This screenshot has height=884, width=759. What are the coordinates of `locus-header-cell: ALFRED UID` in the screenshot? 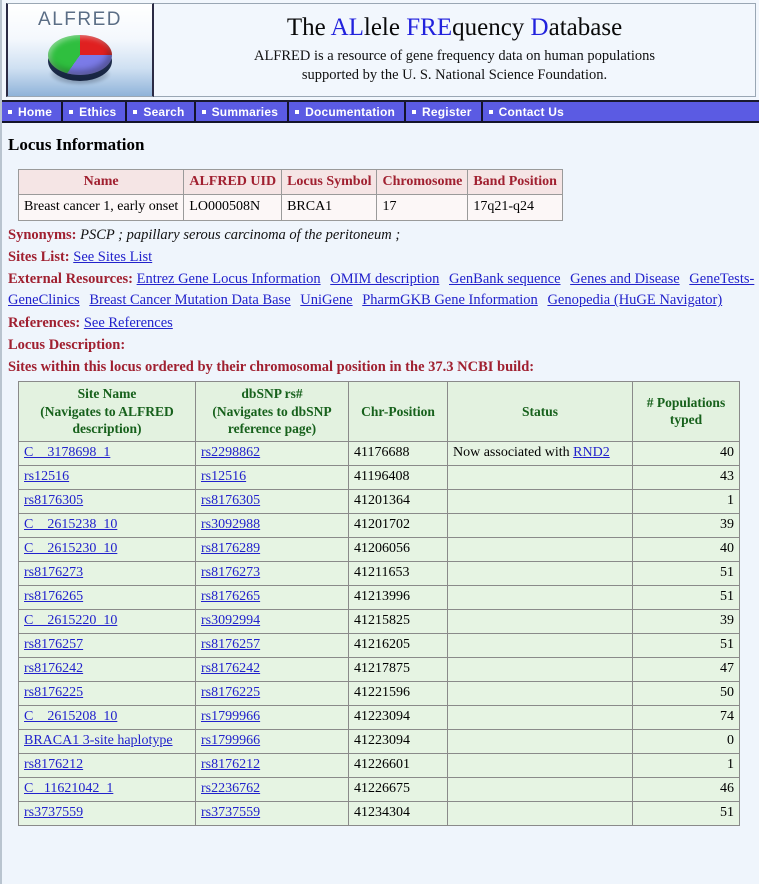 It's located at (233, 182).